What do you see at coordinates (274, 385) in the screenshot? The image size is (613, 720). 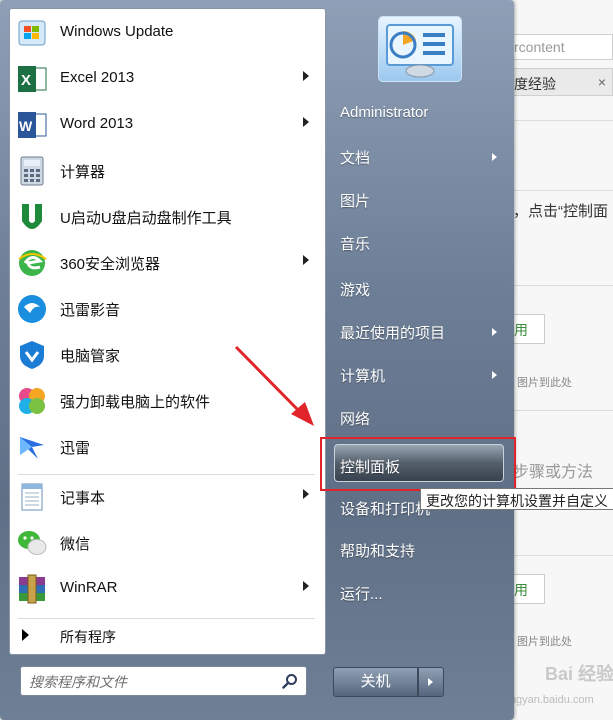 I see `annotation-arrow-icon` at bounding box center [274, 385].